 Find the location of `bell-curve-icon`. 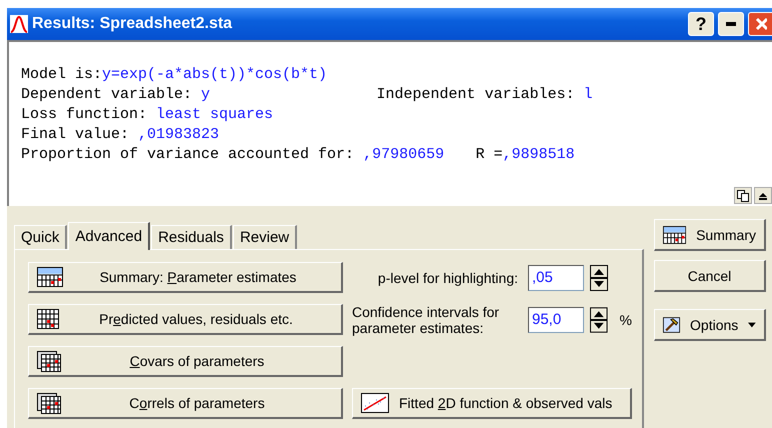

bell-curve-icon is located at coordinates (19, 24).